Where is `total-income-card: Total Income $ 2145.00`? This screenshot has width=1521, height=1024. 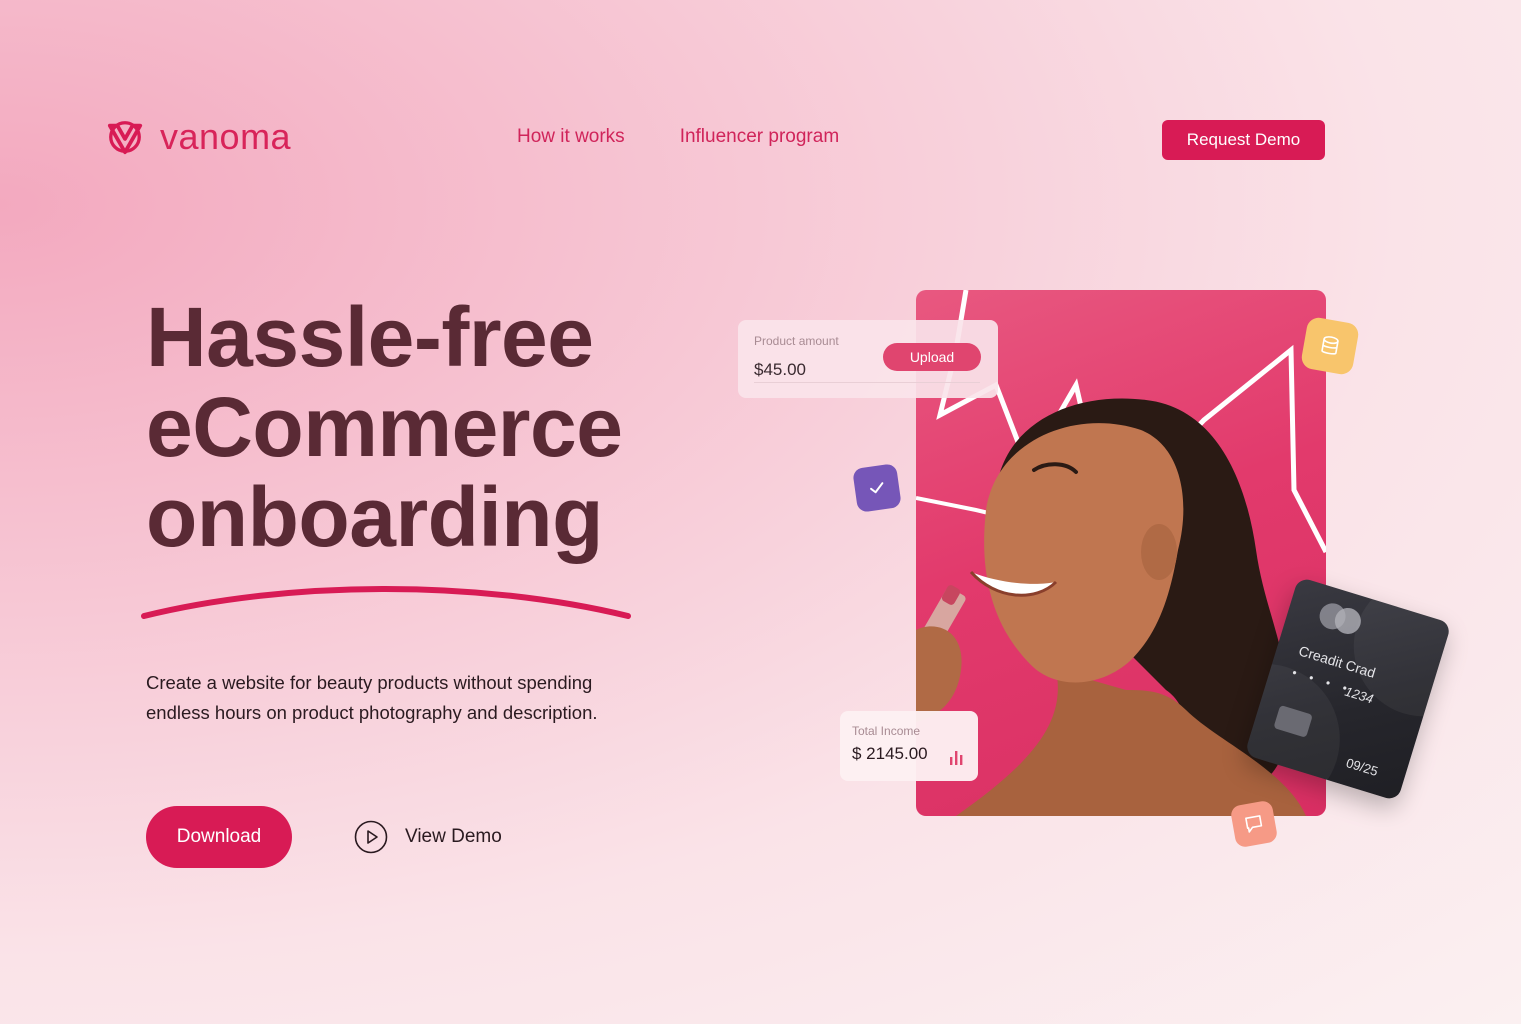
total-income-card: Total Income $ 2145.00 is located at coordinates (909, 746).